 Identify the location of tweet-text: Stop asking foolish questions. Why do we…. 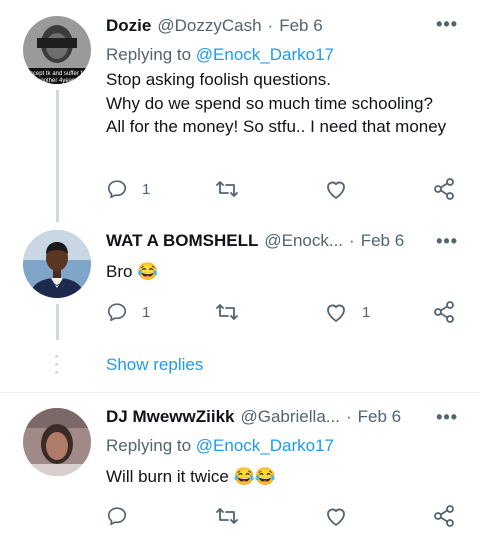
(281, 103).